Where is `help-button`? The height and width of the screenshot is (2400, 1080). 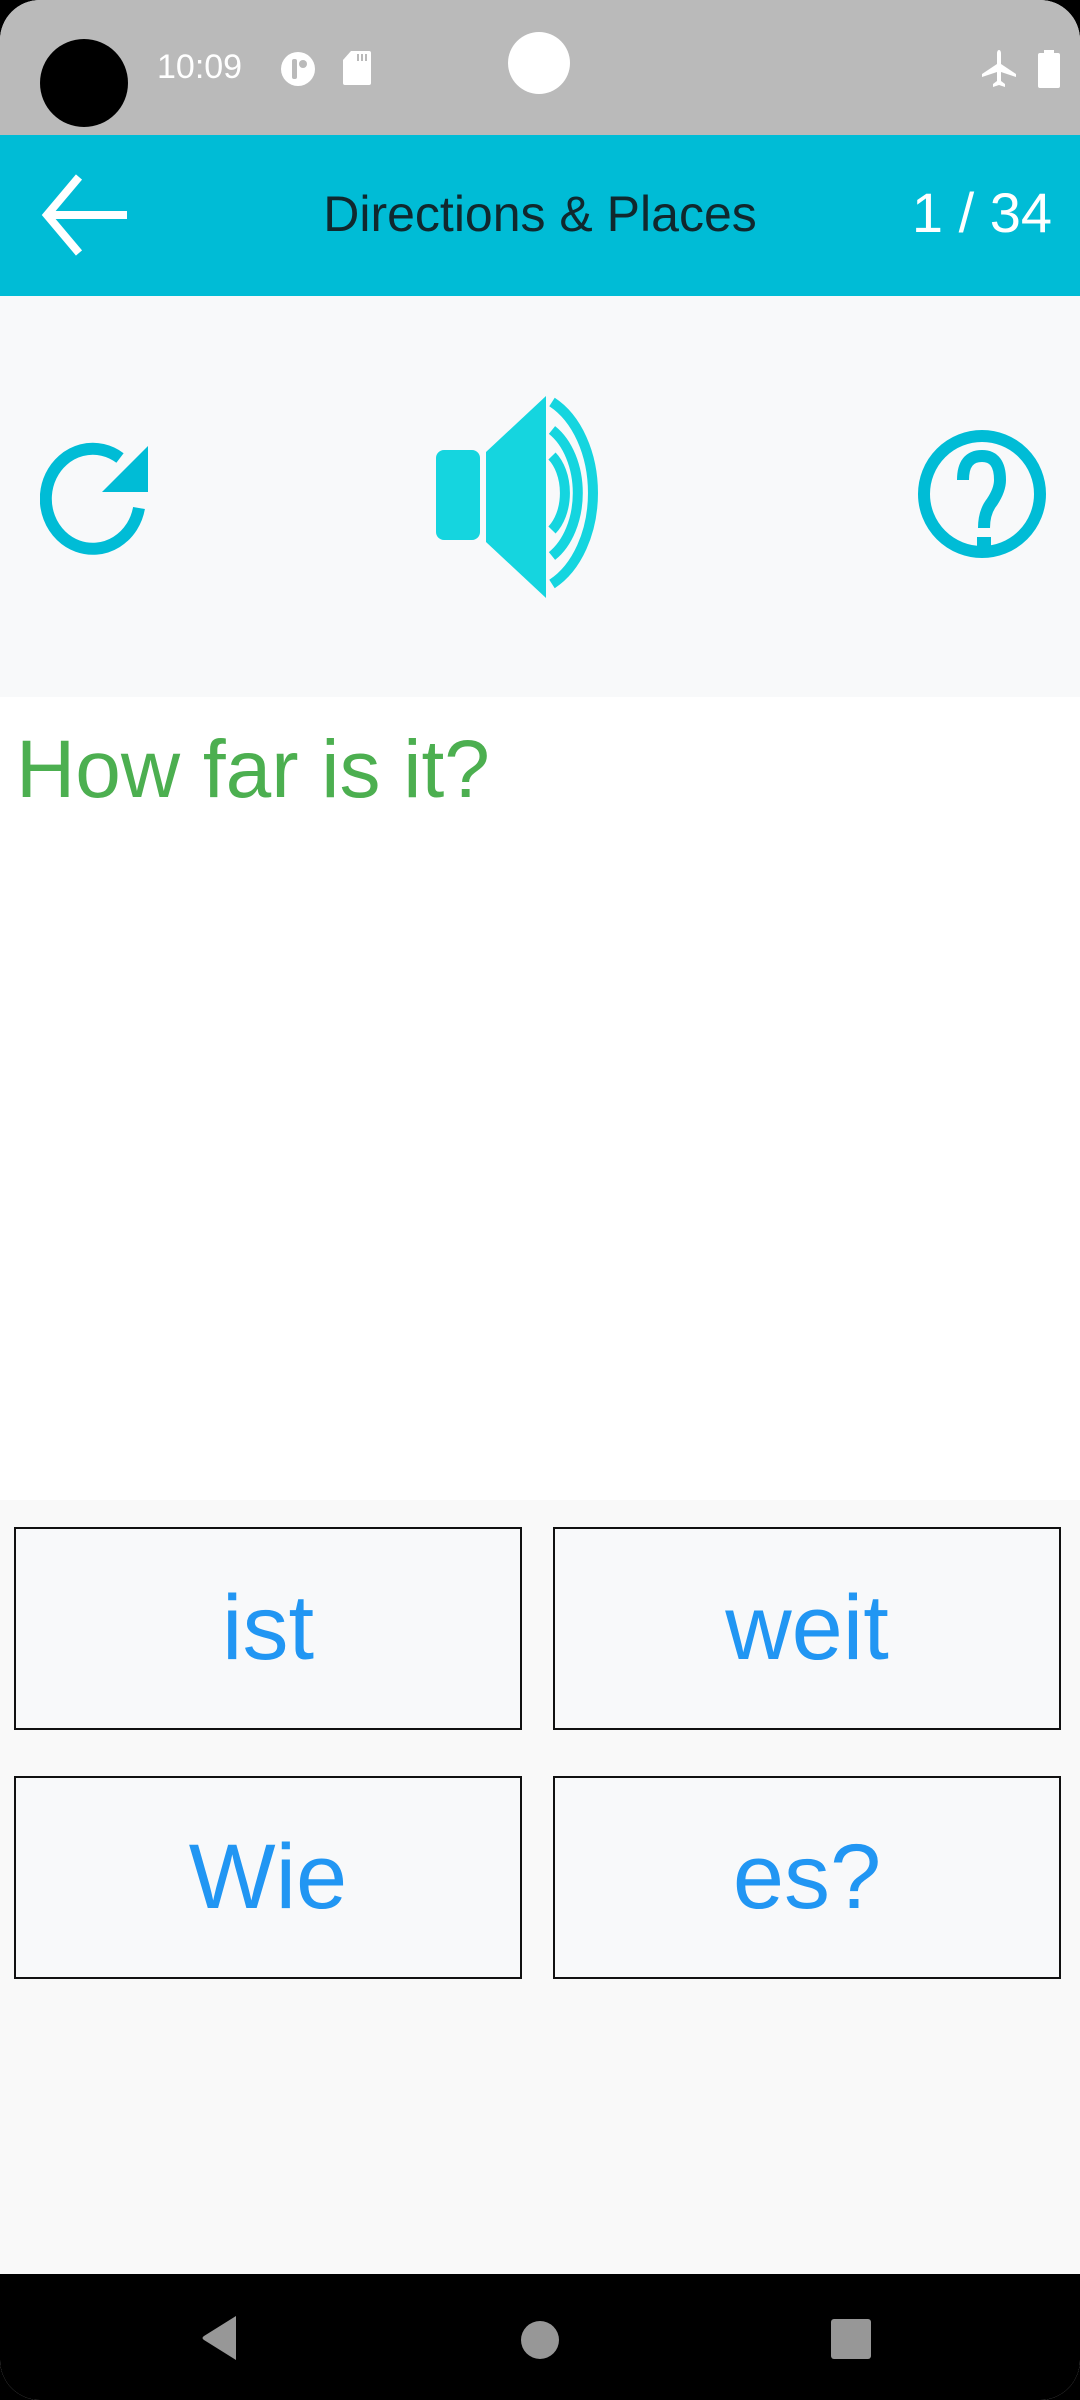
help-button is located at coordinates (982, 496).